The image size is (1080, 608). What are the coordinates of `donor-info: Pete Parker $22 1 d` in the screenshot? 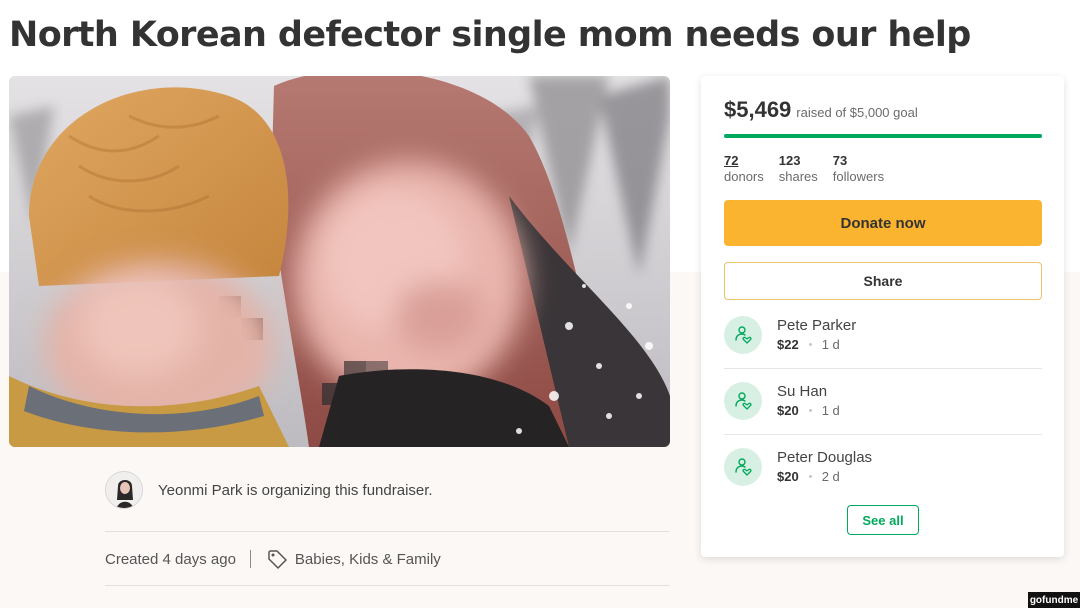 It's located at (816, 335).